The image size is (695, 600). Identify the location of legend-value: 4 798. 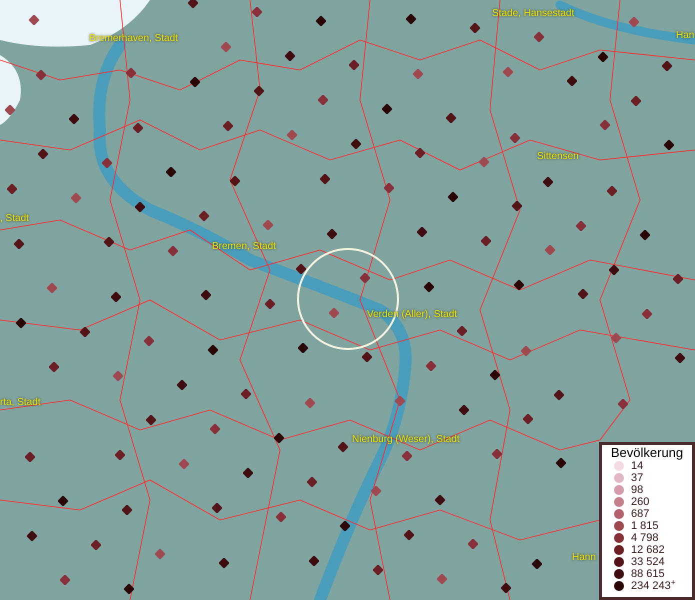
(645, 538).